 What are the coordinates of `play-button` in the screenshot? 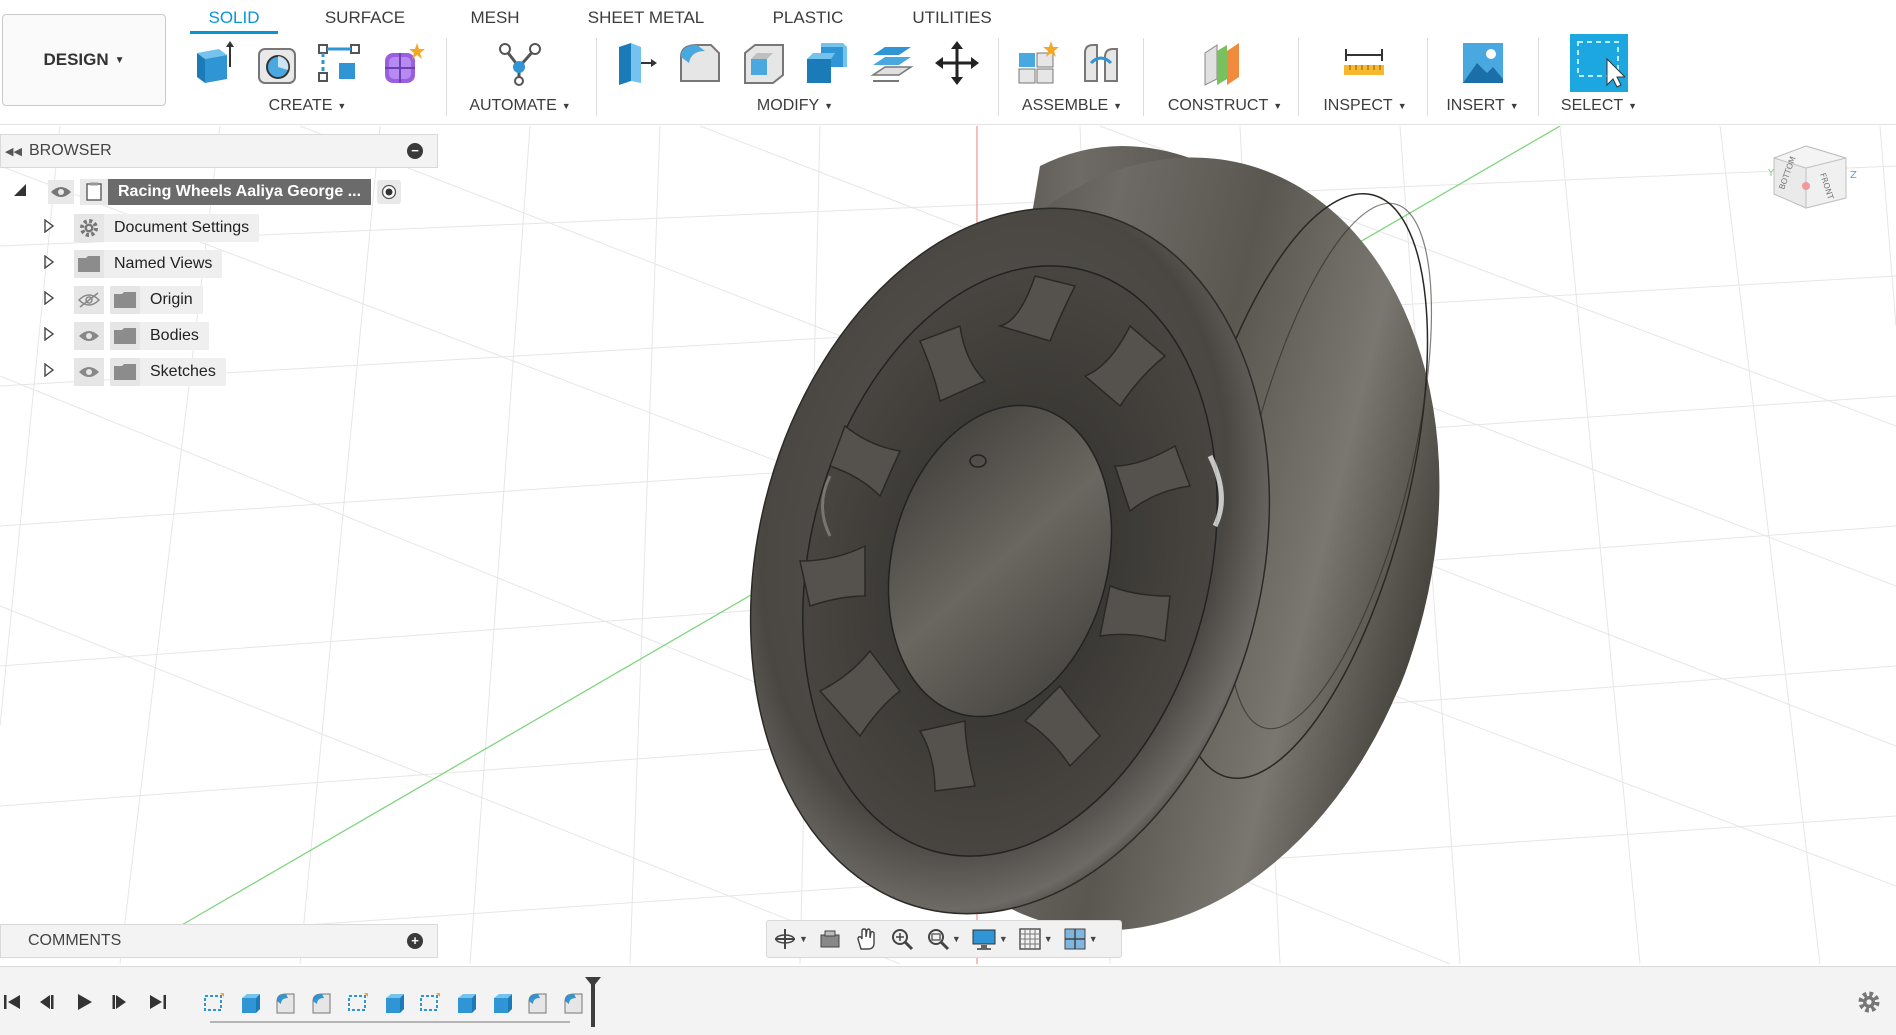 It's located at (84, 1002).